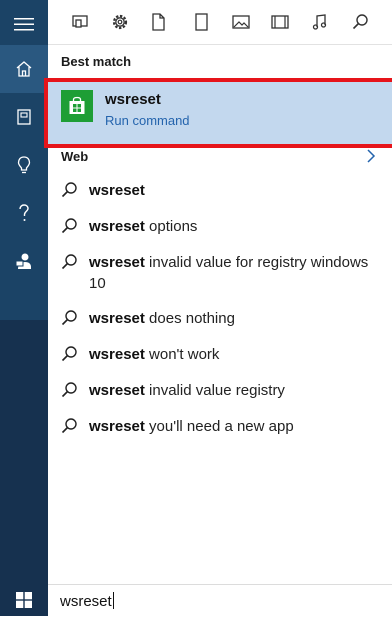 Image resolution: width=392 pixels, height=617 pixels. I want to click on store-icon, so click(77, 105).